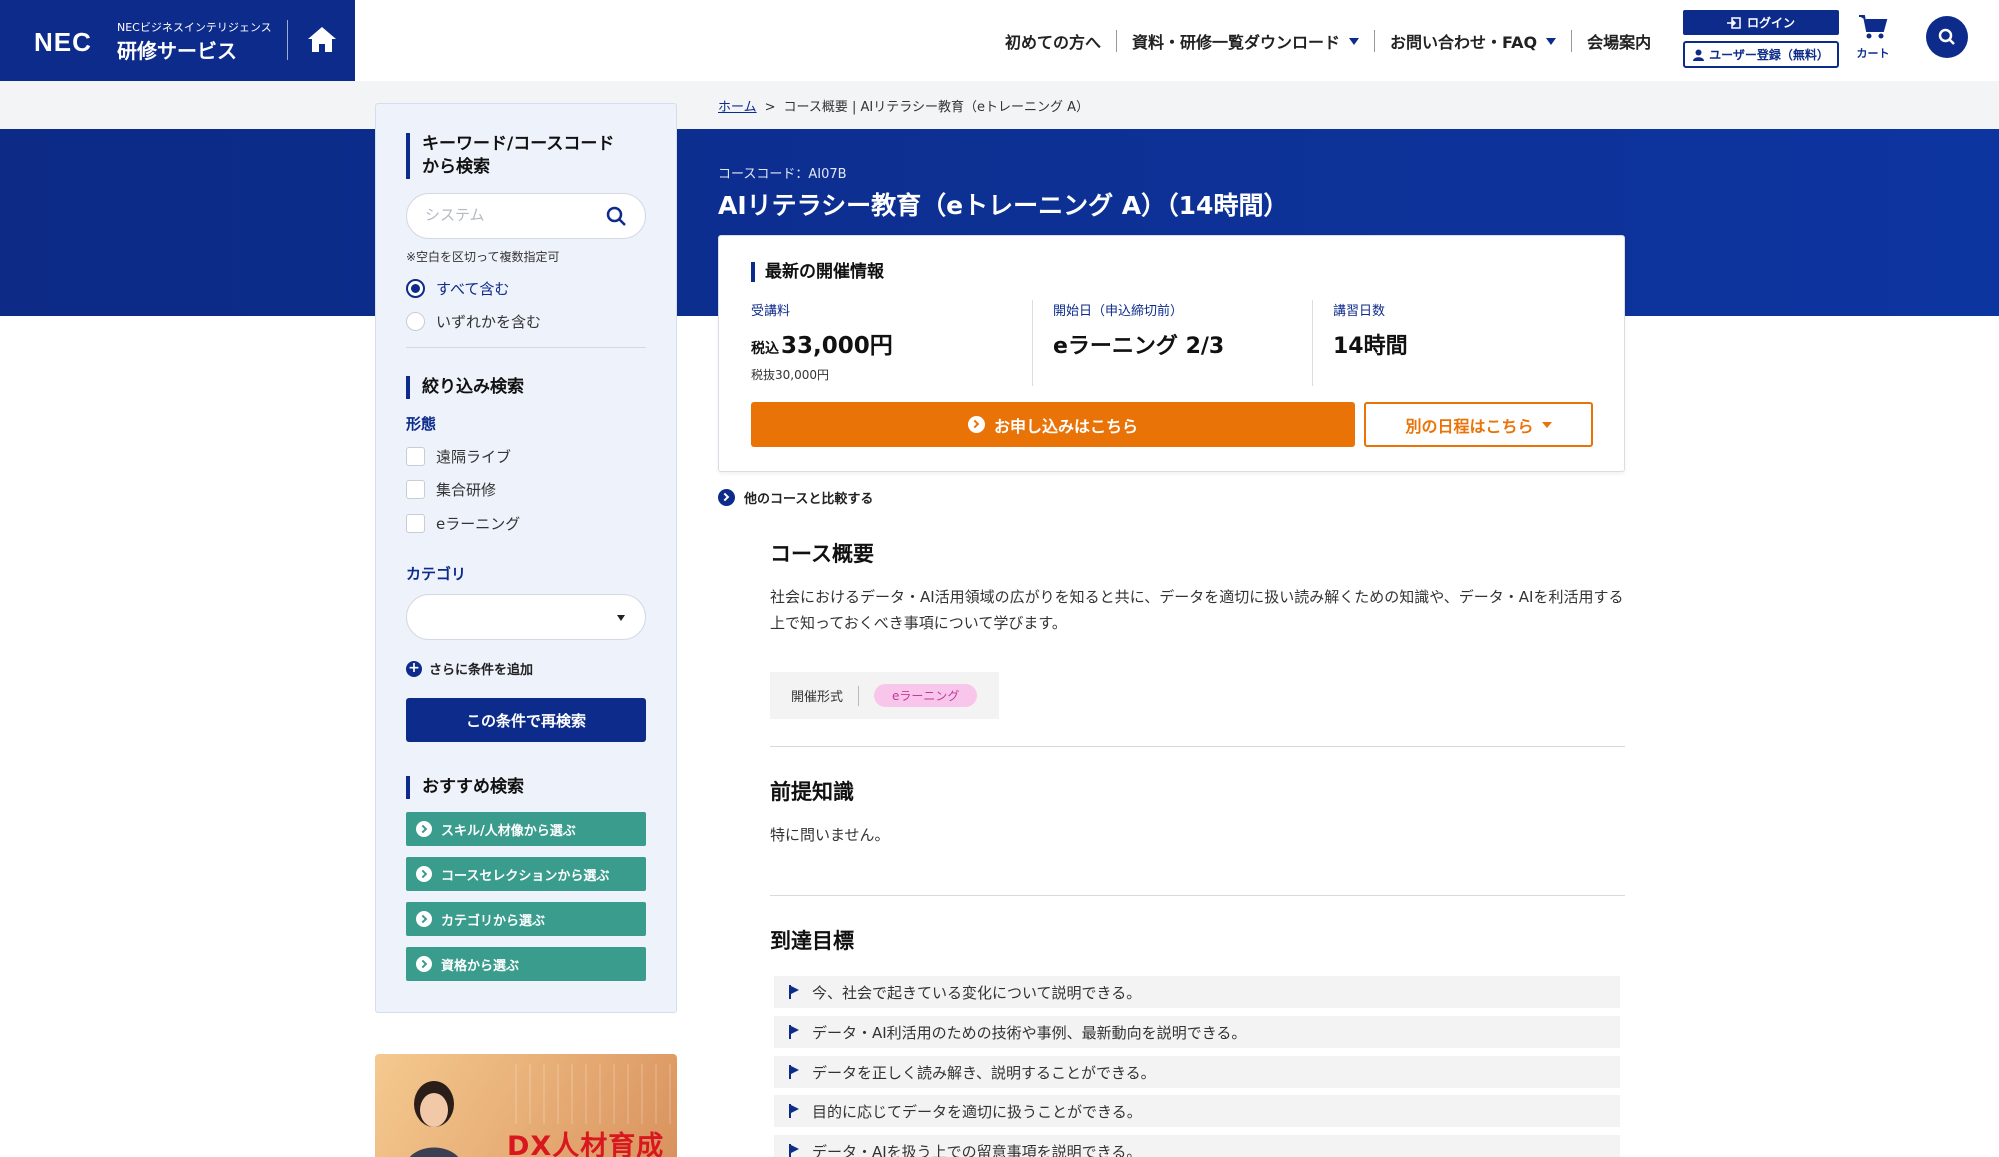 Image resolution: width=1999 pixels, height=1157 pixels. What do you see at coordinates (458, 456) in the screenshot?
I see `format-option-live: 遠隔ライブ` at bounding box center [458, 456].